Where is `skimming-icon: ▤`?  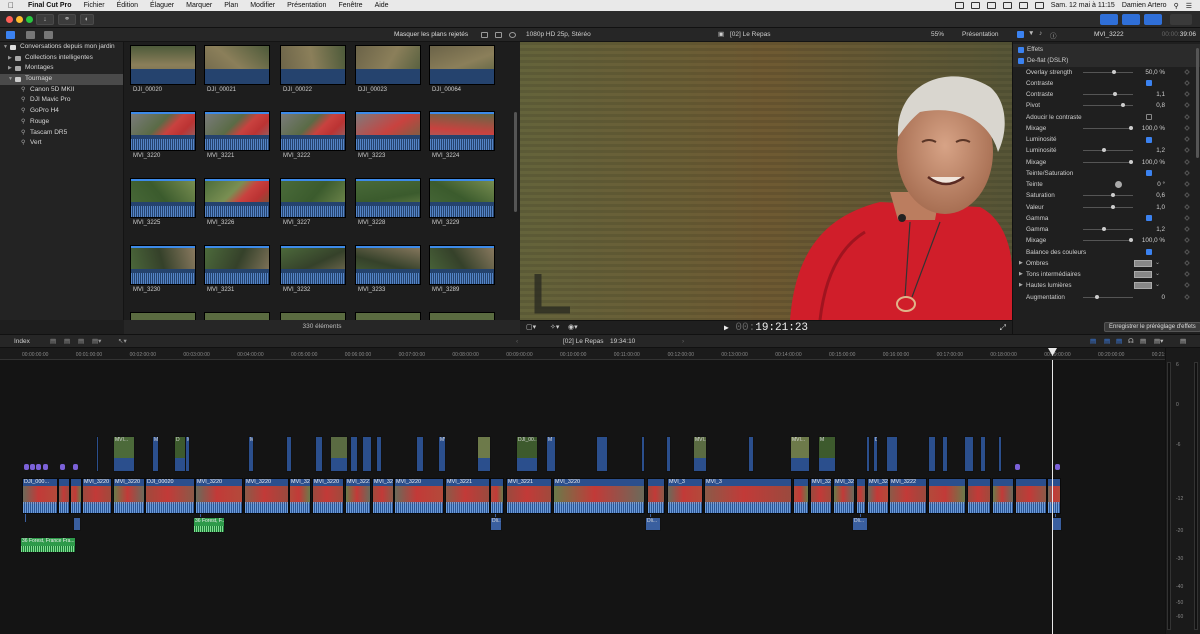
skimming-icon: ▤ is located at coordinates (1093, 341).